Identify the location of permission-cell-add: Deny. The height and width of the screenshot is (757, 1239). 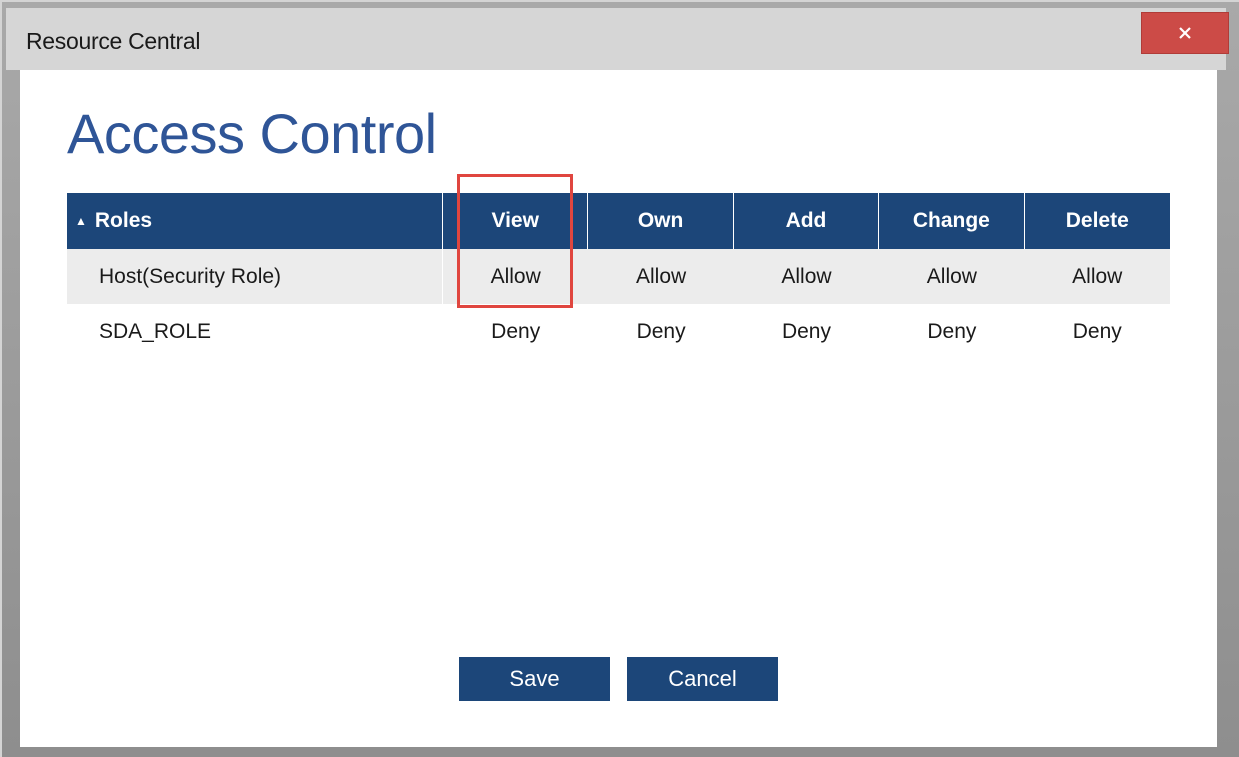
(806, 331).